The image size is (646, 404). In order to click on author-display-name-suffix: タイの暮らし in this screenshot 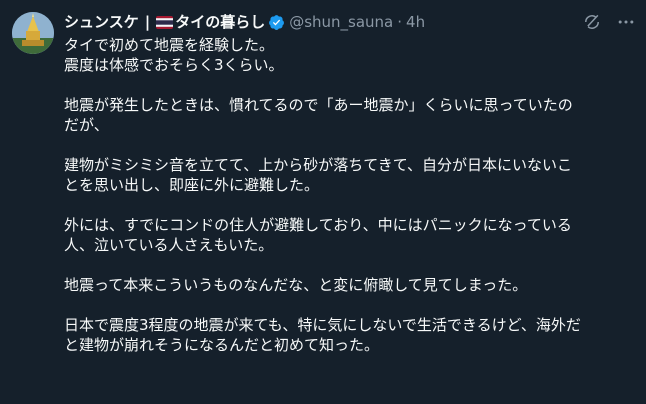, I will do `click(220, 22)`.